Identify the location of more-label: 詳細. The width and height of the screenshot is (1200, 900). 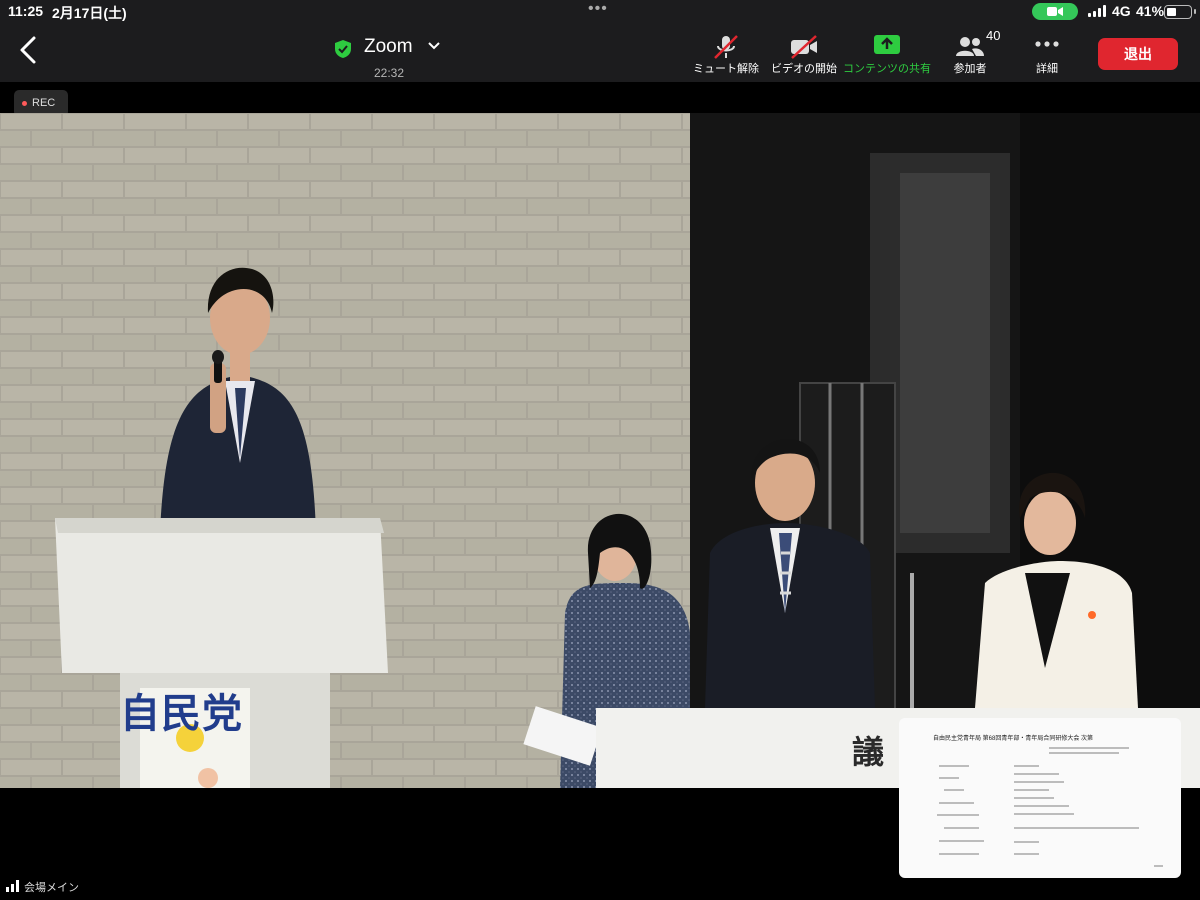
(1047, 69).